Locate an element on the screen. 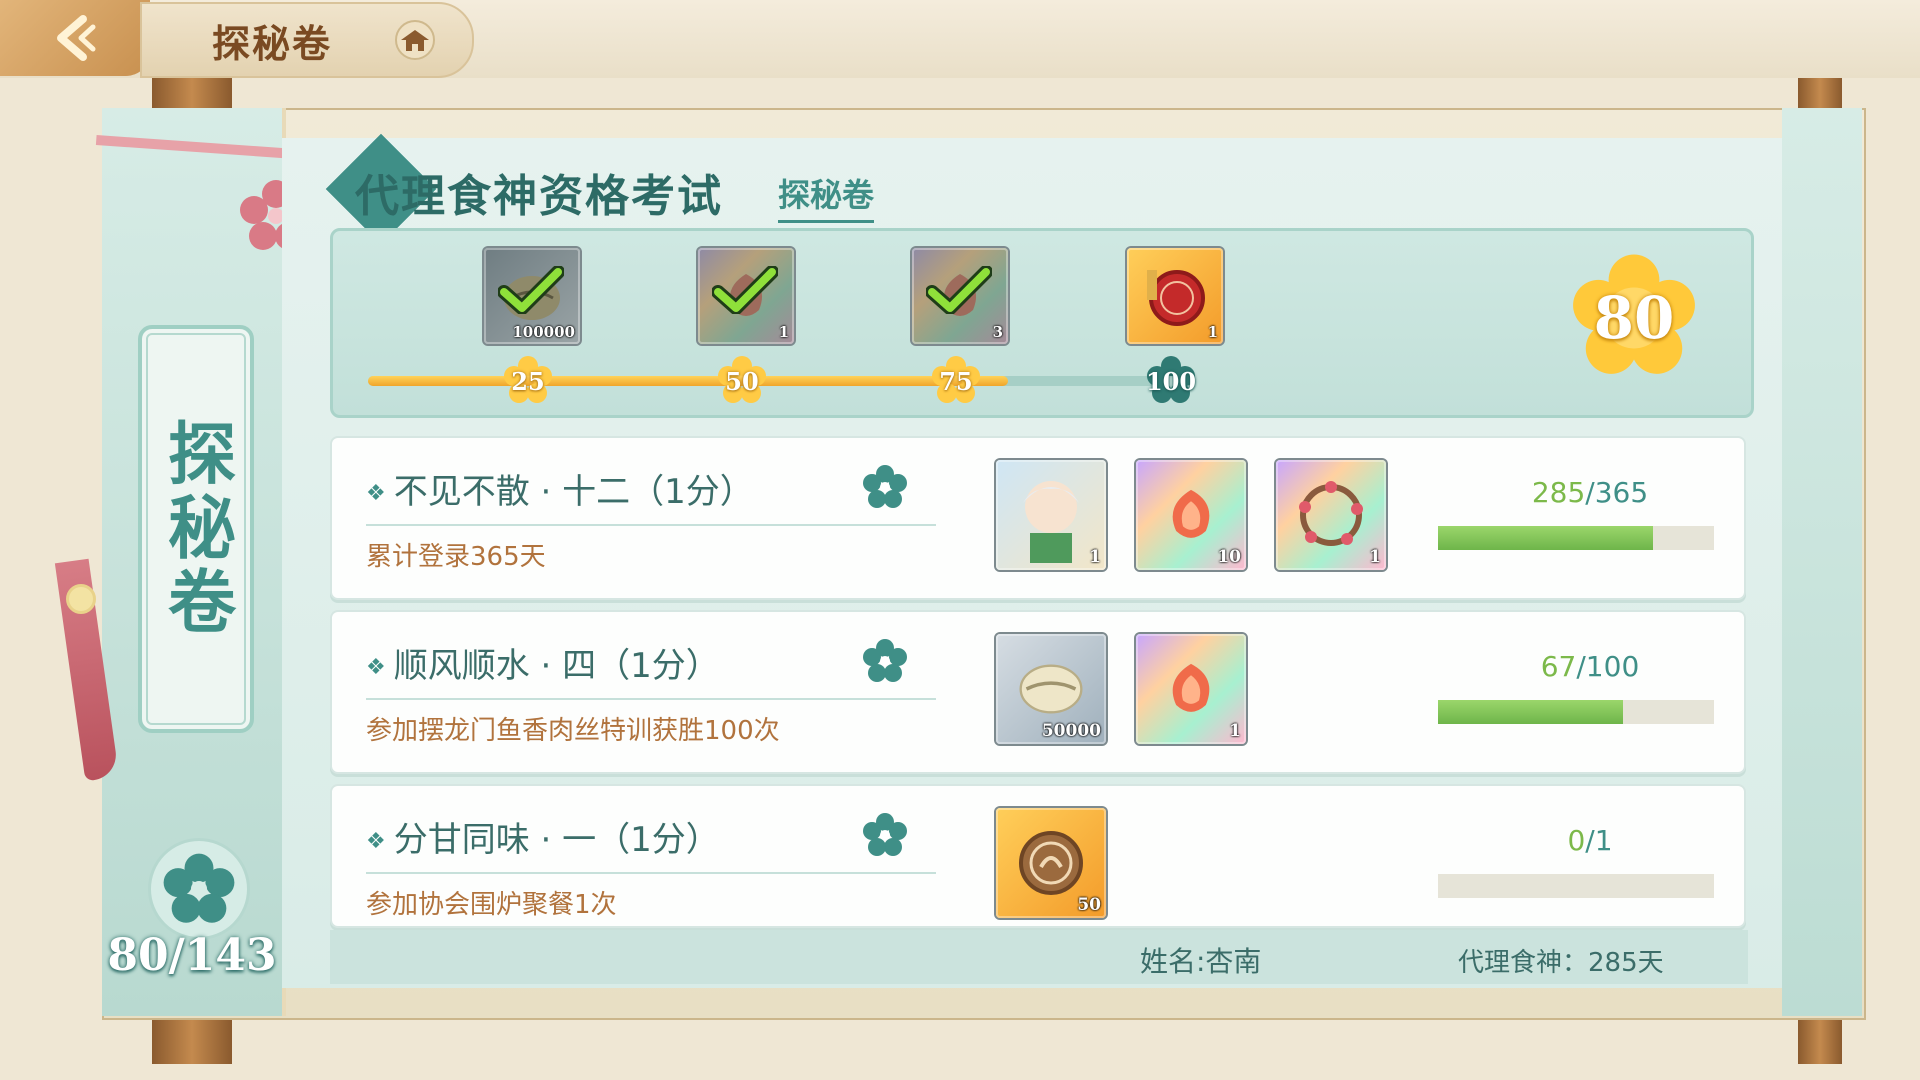 This screenshot has width=1920, height=1080. days-as-chef: 代理食神：285天 is located at coordinates (1561, 963).